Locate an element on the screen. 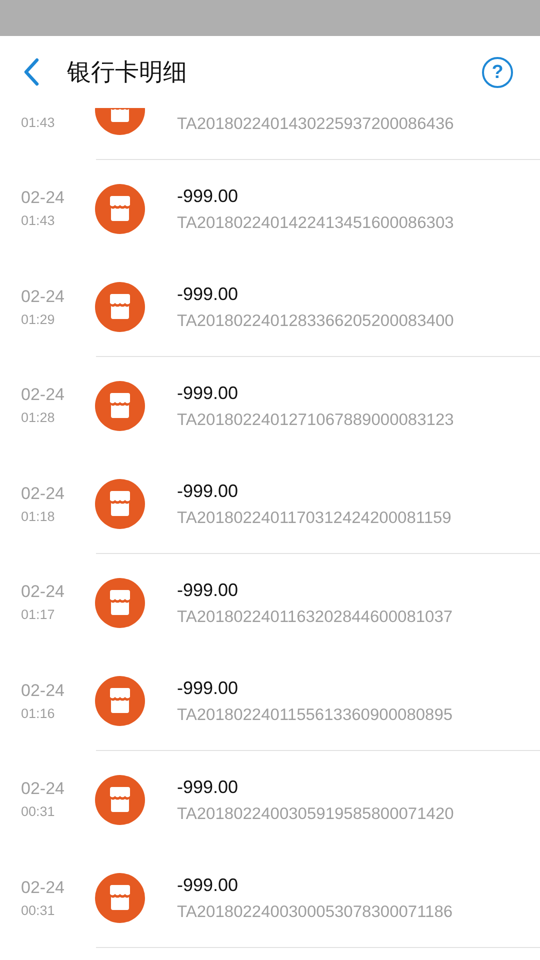 The image size is (540, 960). transaction-number: TA2018022401271067889000083123 is located at coordinates (315, 420).